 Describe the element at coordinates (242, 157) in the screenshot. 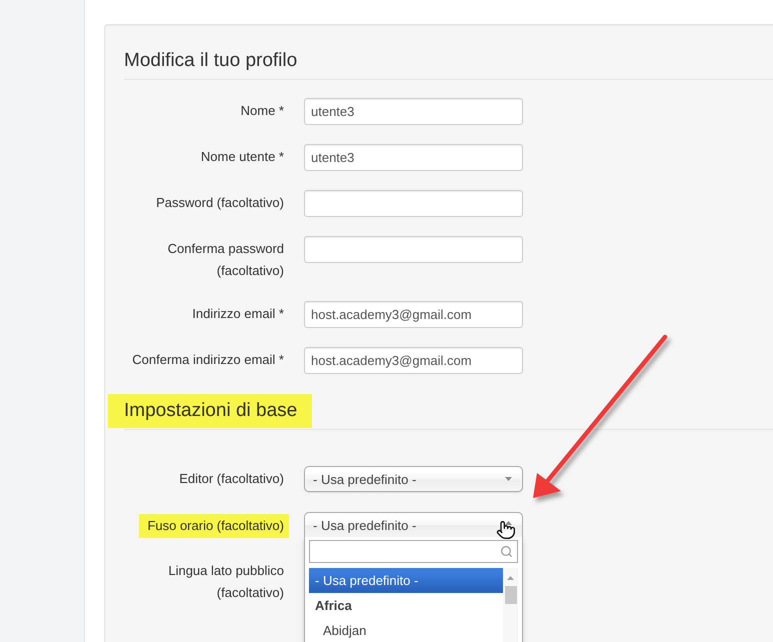

I see `field-label: Nome utente *` at that location.